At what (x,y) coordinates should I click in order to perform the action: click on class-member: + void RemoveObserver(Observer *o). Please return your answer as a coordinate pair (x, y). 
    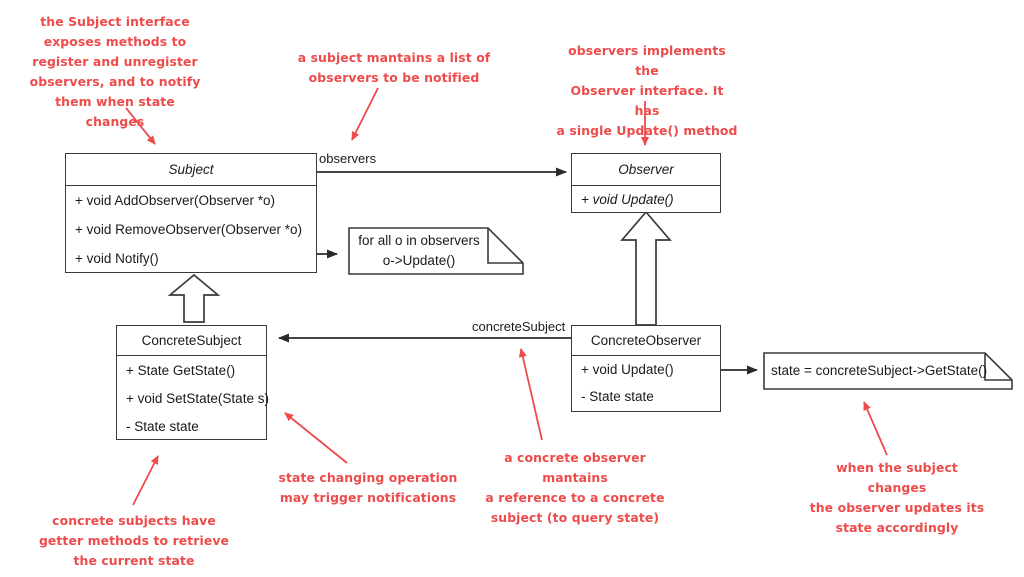
    Looking at the image, I should click on (188, 229).